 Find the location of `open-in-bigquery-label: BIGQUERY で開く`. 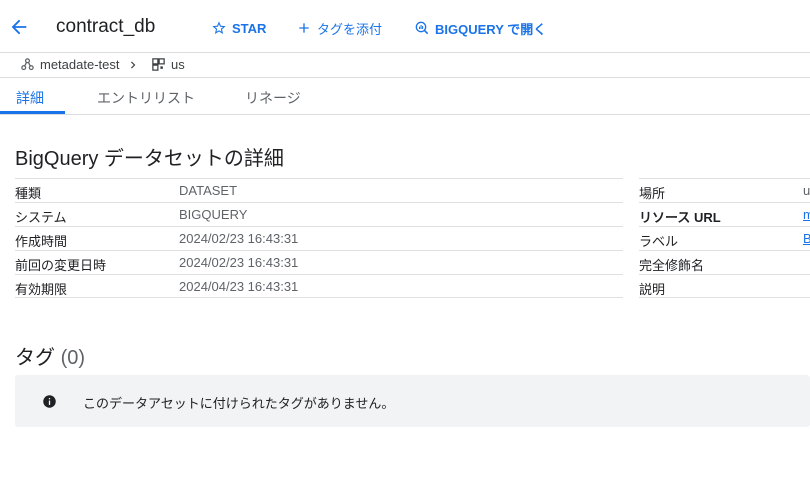

open-in-bigquery-label: BIGQUERY で開く is located at coordinates (491, 29).